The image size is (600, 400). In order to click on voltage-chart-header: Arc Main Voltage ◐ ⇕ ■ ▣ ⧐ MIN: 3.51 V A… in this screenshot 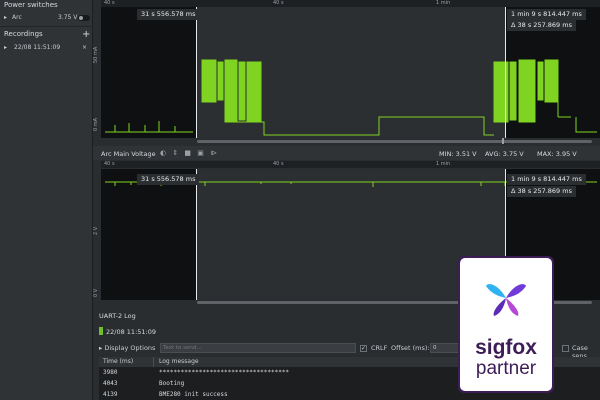, I will do `click(346, 153)`.